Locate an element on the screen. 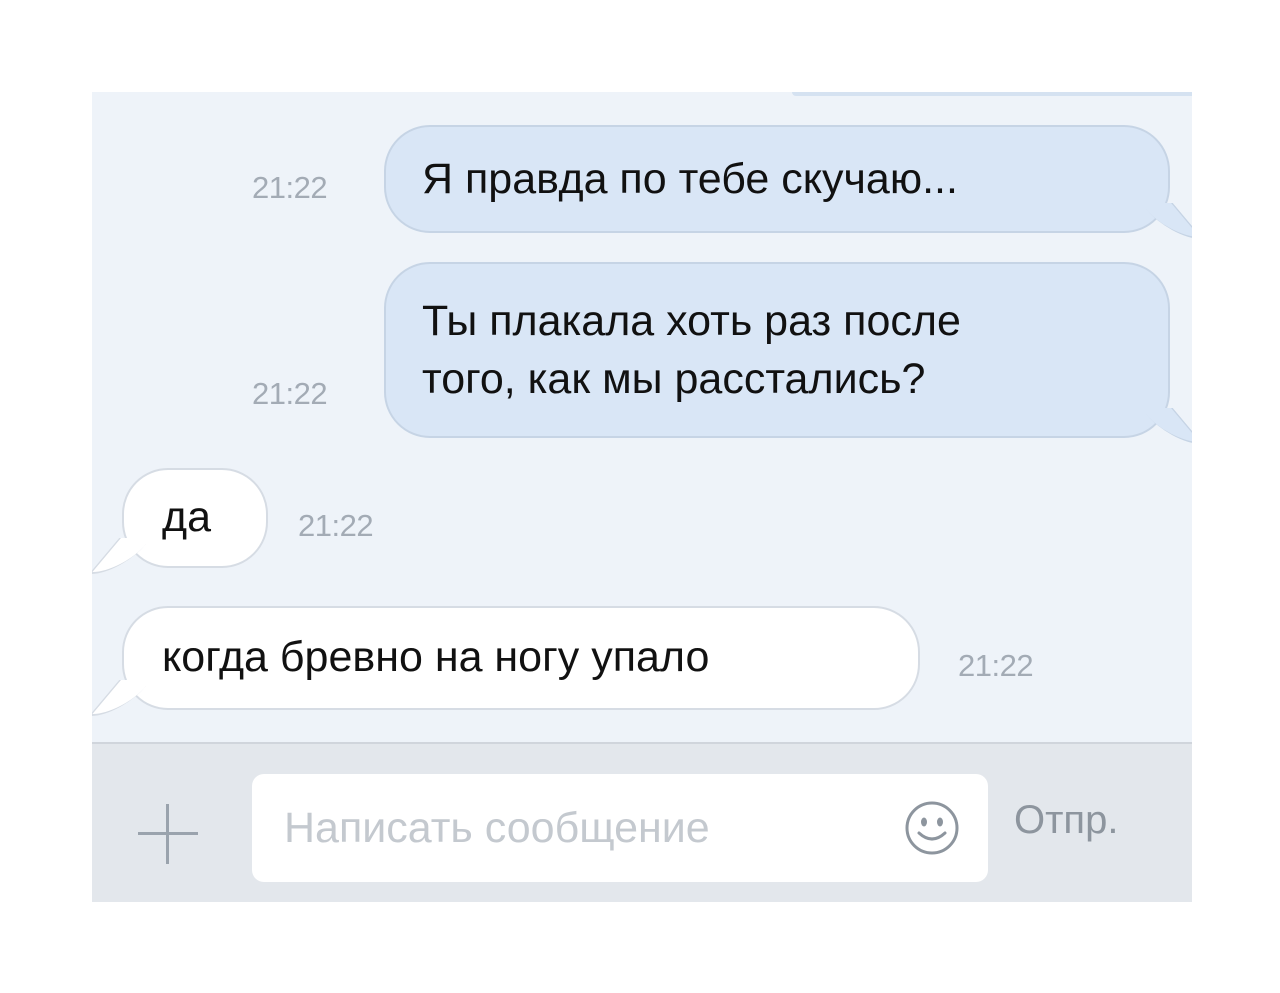 The height and width of the screenshot is (993, 1280). incoming-message-bubble: да is located at coordinates (180, 521).